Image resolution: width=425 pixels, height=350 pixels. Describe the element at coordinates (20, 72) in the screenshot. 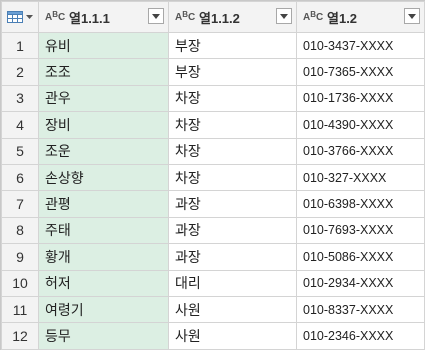

I see `row-number: 2` at that location.